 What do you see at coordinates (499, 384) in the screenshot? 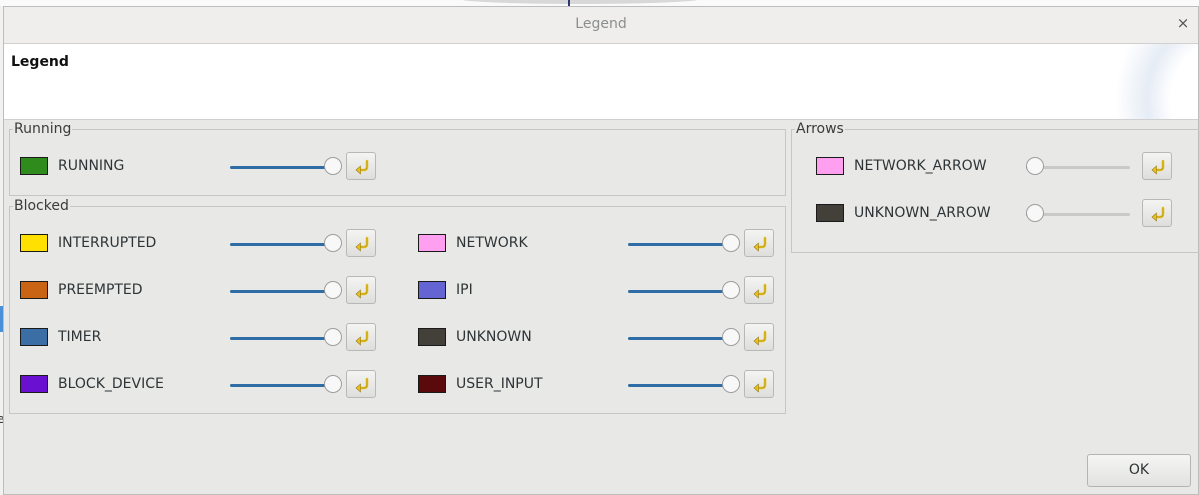
I see `legend-label-user-input: USER_INPUT` at bounding box center [499, 384].